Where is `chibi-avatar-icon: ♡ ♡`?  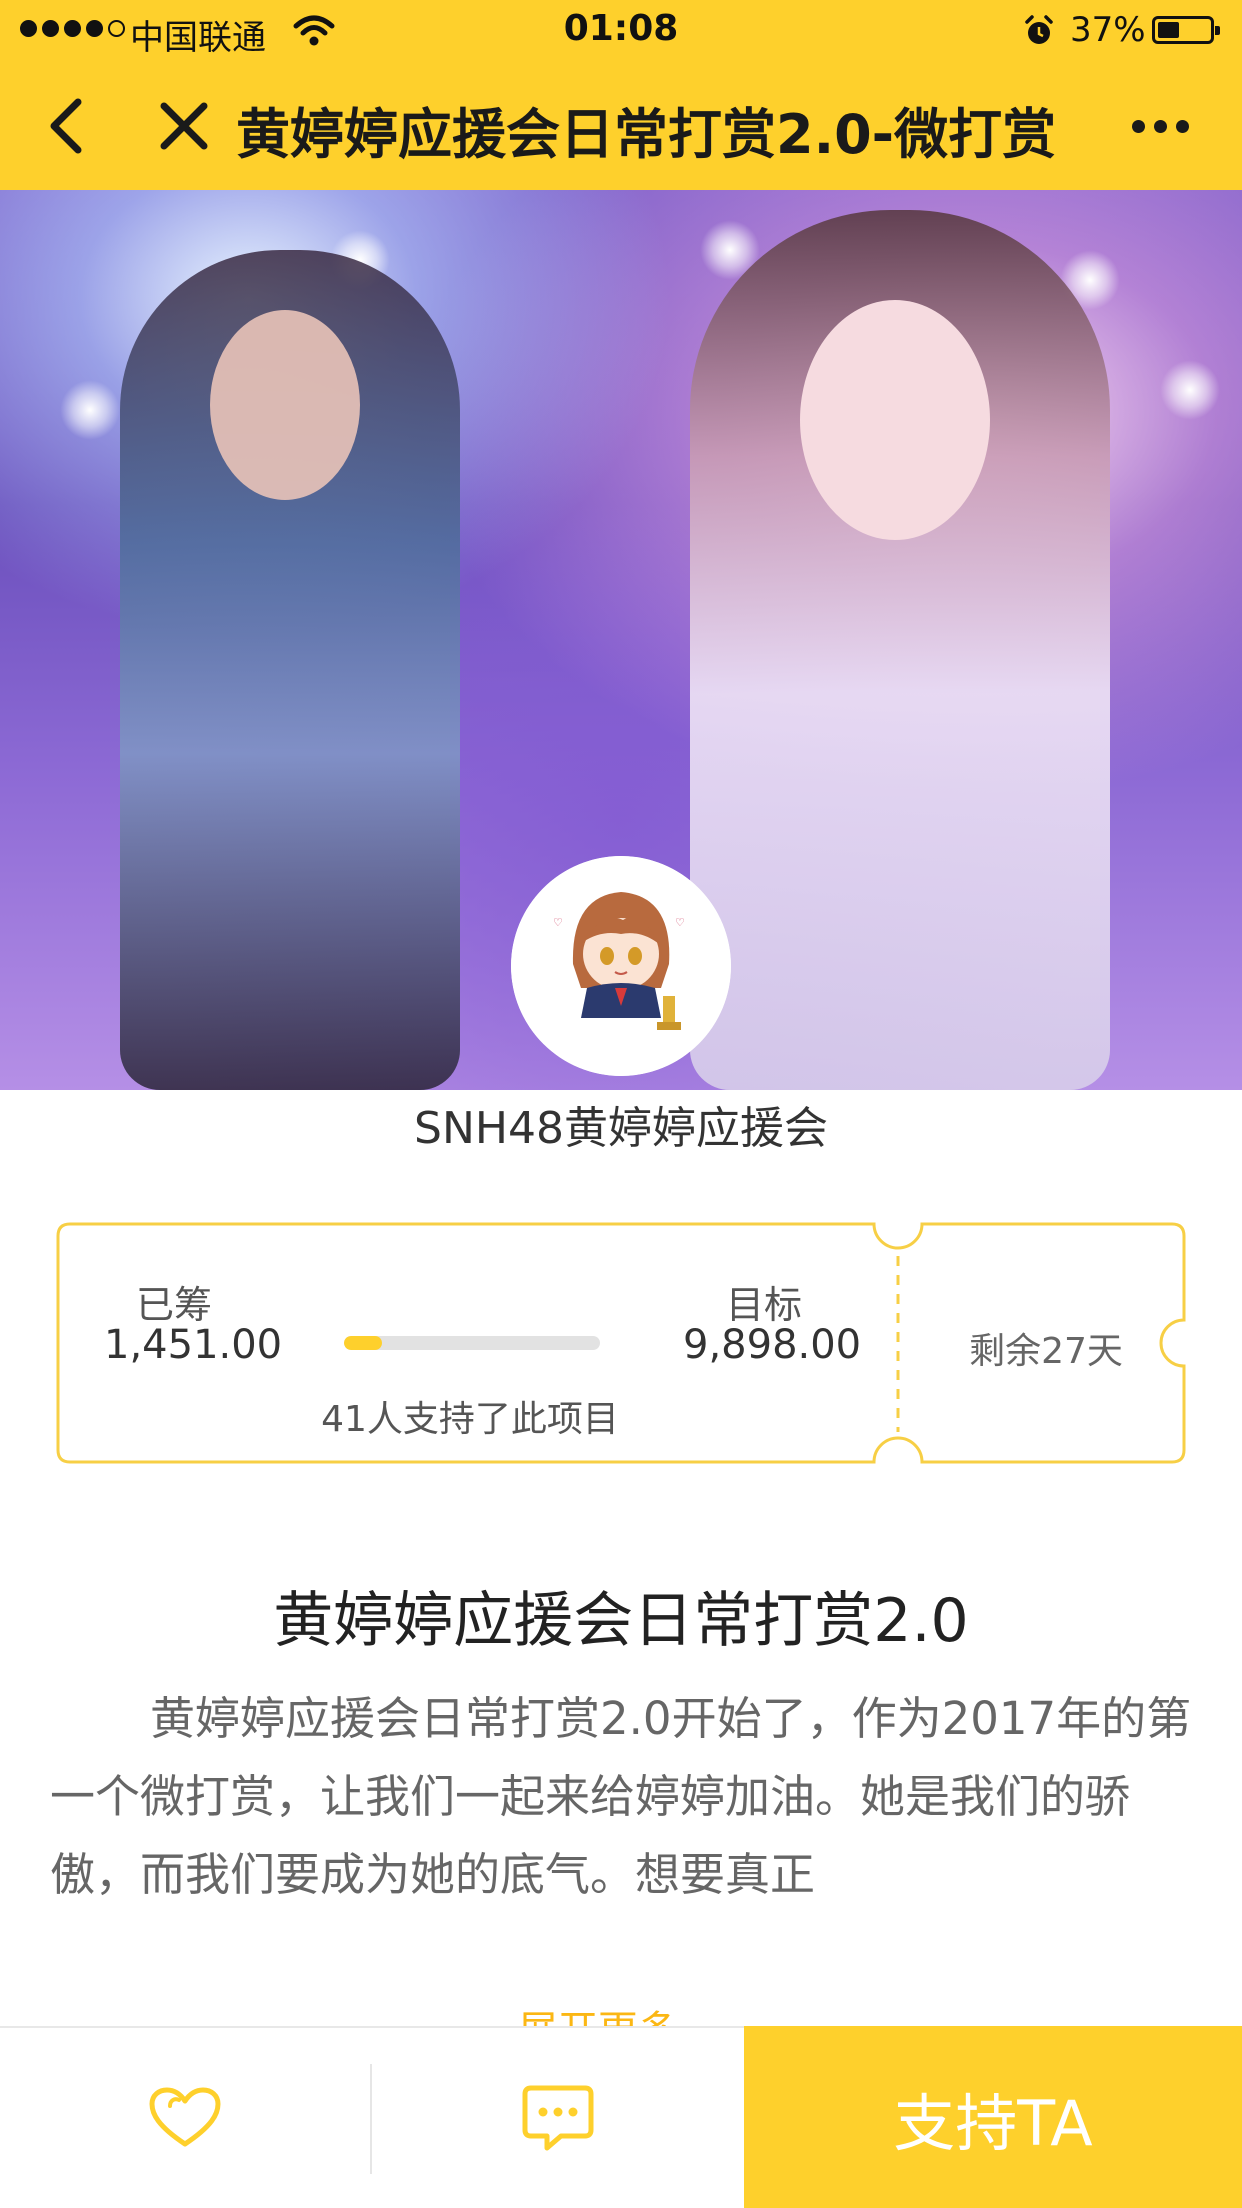
chibi-avatar-icon: ♡ ♡ is located at coordinates (621, 966).